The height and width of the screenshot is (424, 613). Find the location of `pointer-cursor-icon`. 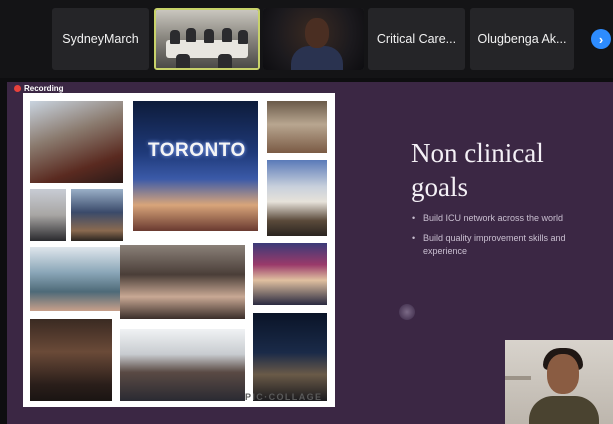

pointer-cursor-icon is located at coordinates (407, 312).